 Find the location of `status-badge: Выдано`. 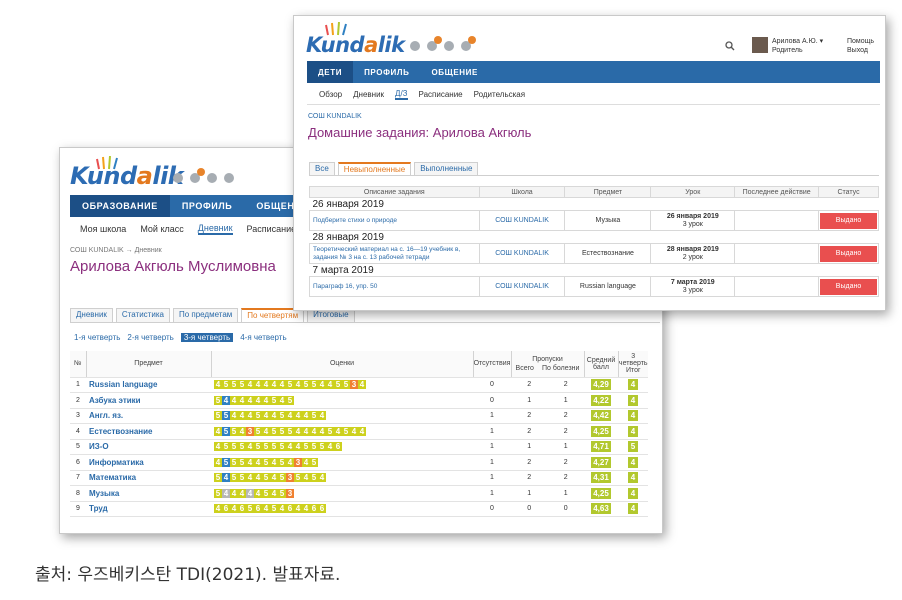

status-badge: Выдано is located at coordinates (848, 220).